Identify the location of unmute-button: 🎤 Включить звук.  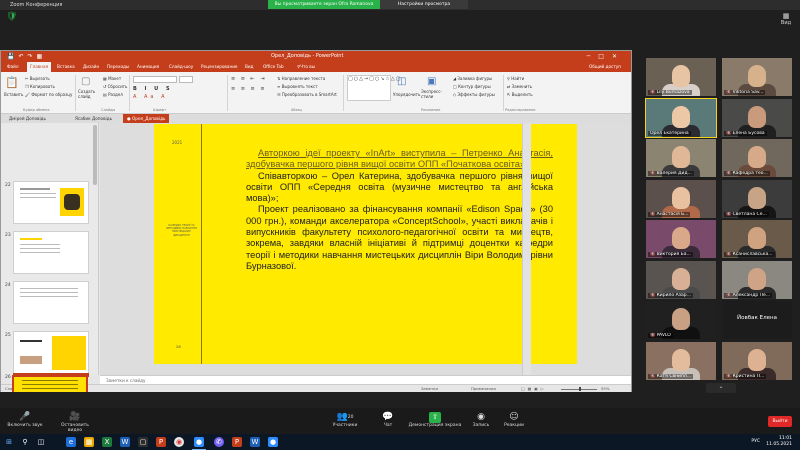
(25, 420).